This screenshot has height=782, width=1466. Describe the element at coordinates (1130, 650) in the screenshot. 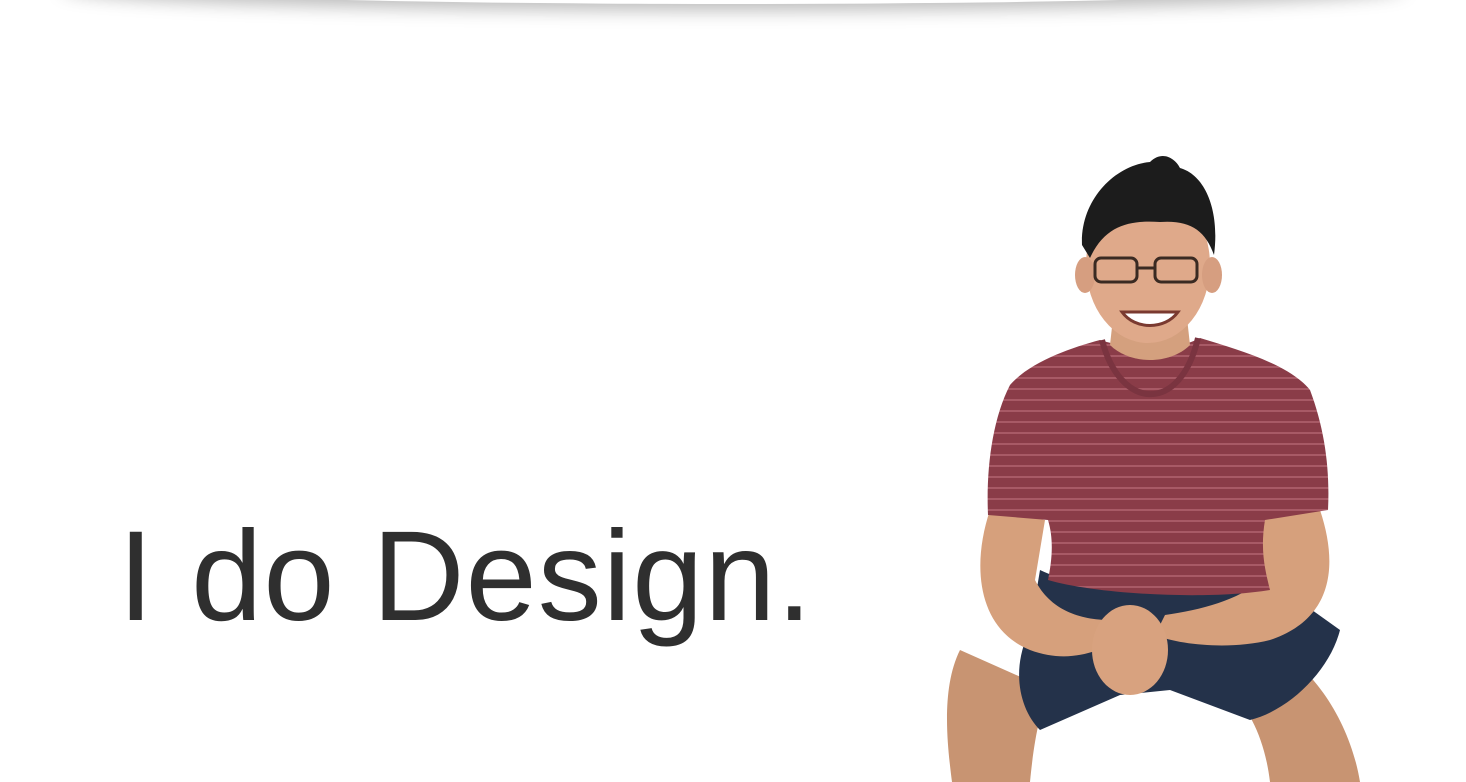

I see `clasped-hands` at that location.